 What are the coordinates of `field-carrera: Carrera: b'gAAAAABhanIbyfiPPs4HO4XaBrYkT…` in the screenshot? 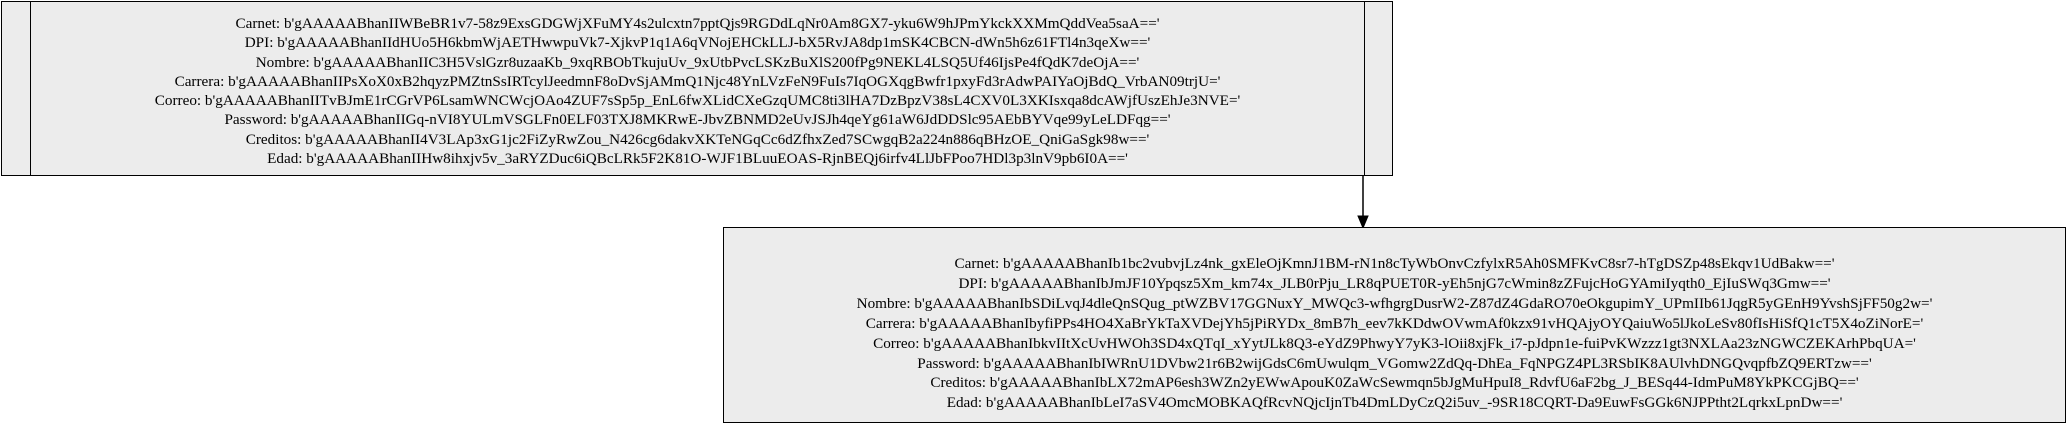 It's located at (1394, 323).